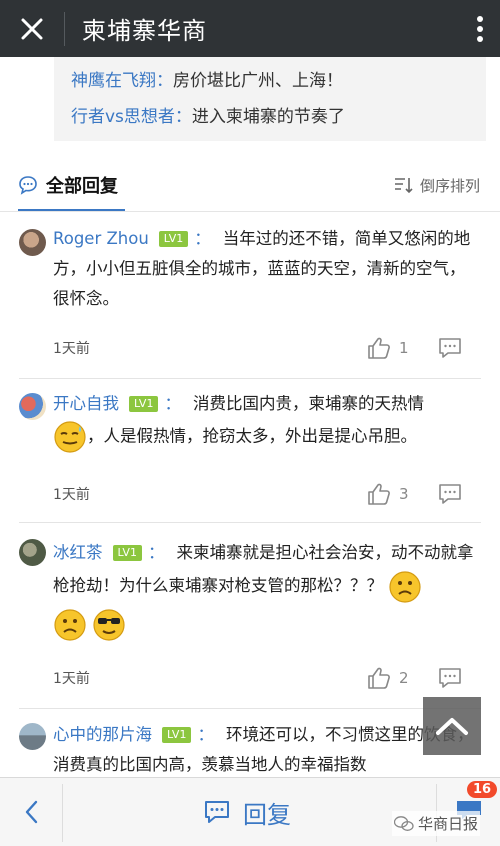  Describe the element at coordinates (404, 823) in the screenshot. I see `wechat-logo-icon` at that location.